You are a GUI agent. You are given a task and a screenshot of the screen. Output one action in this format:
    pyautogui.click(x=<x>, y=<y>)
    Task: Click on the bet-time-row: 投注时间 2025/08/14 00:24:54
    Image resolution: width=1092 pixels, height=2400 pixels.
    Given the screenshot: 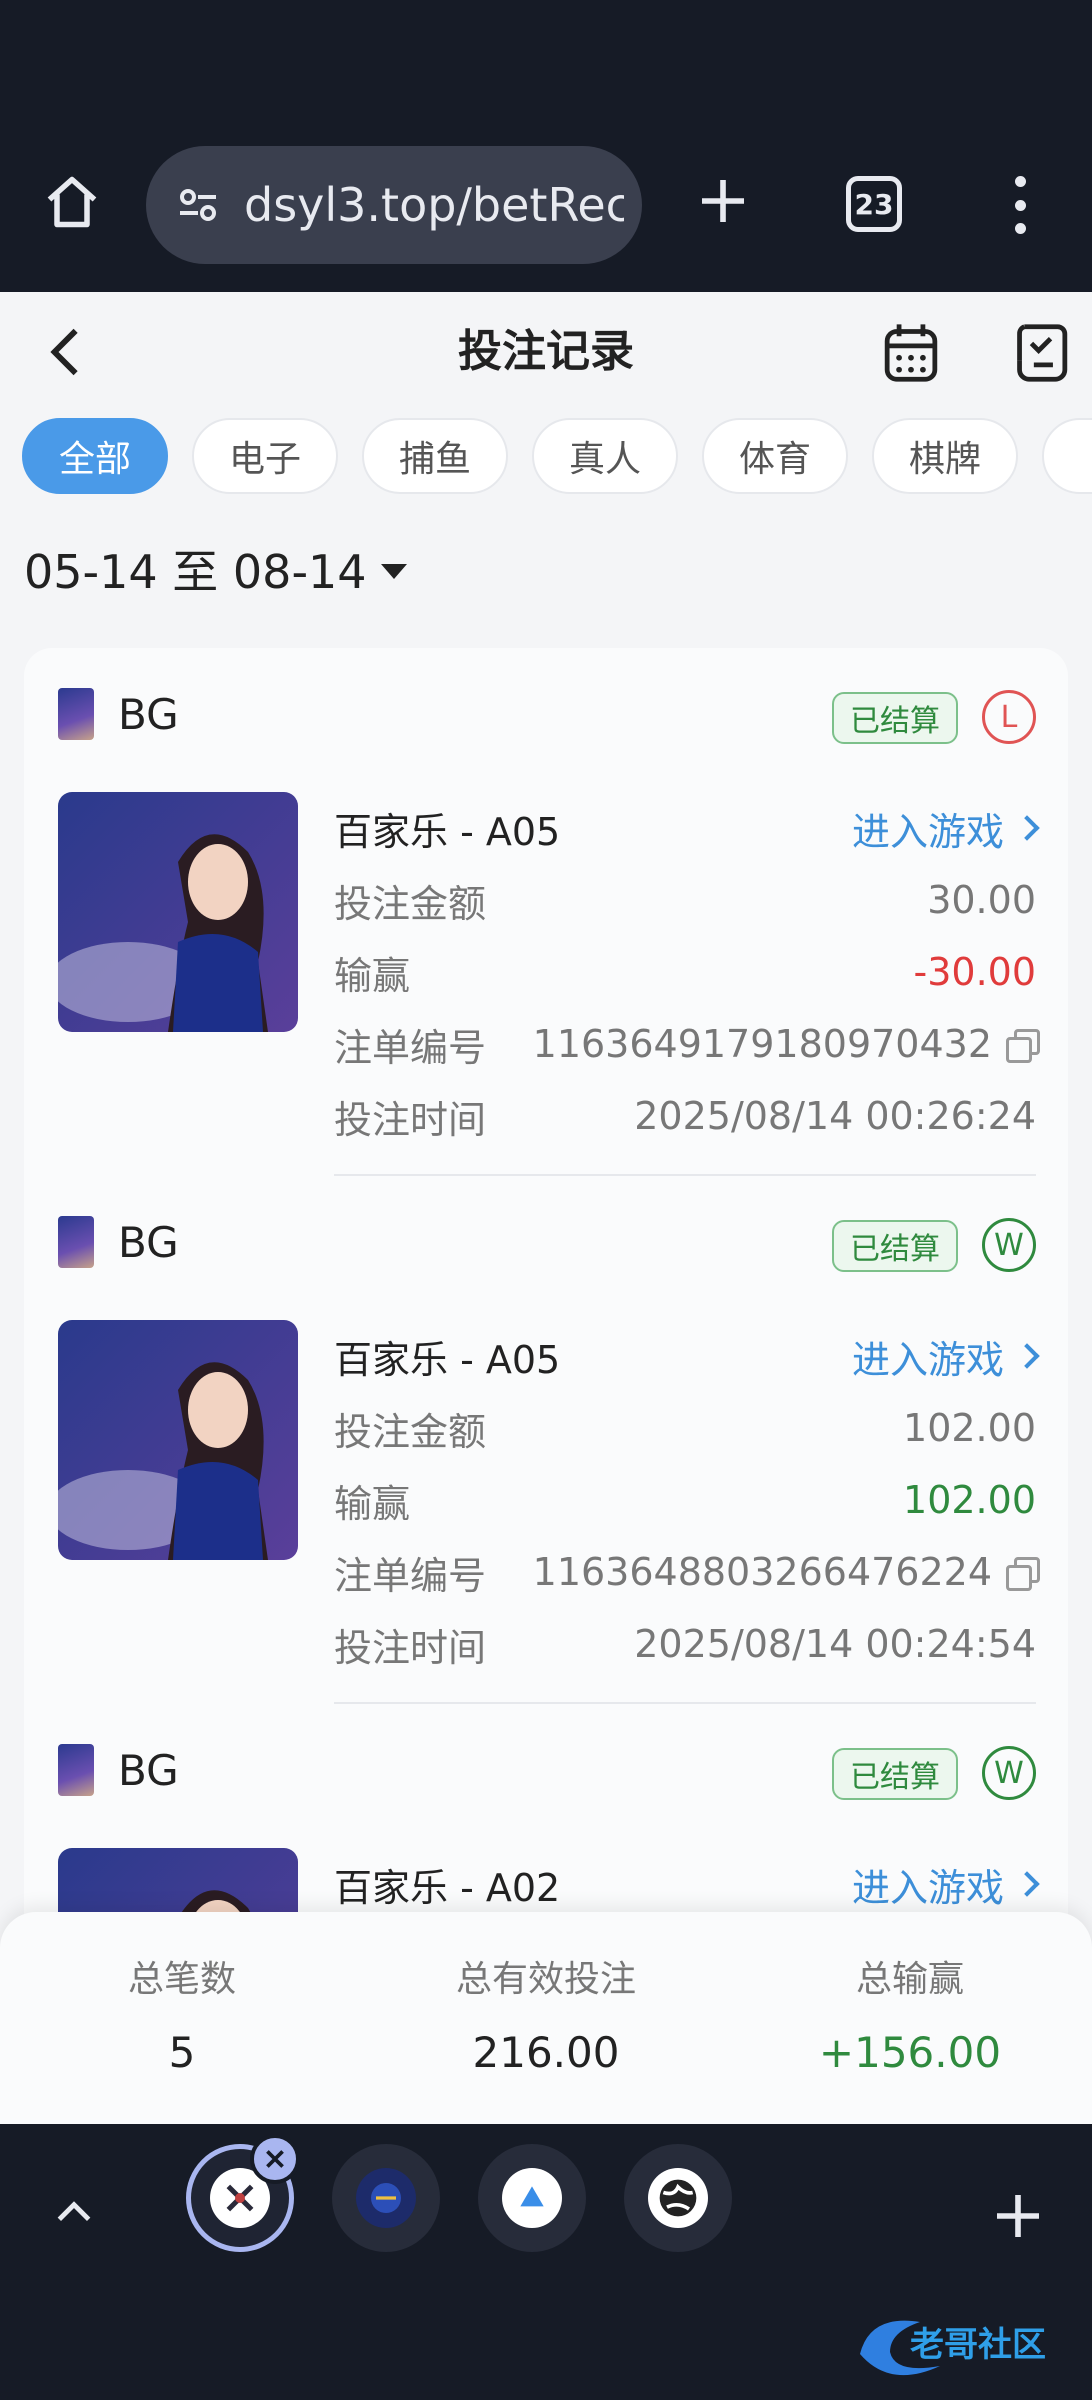 What is the action you would take?
    pyautogui.click(x=685, y=1644)
    